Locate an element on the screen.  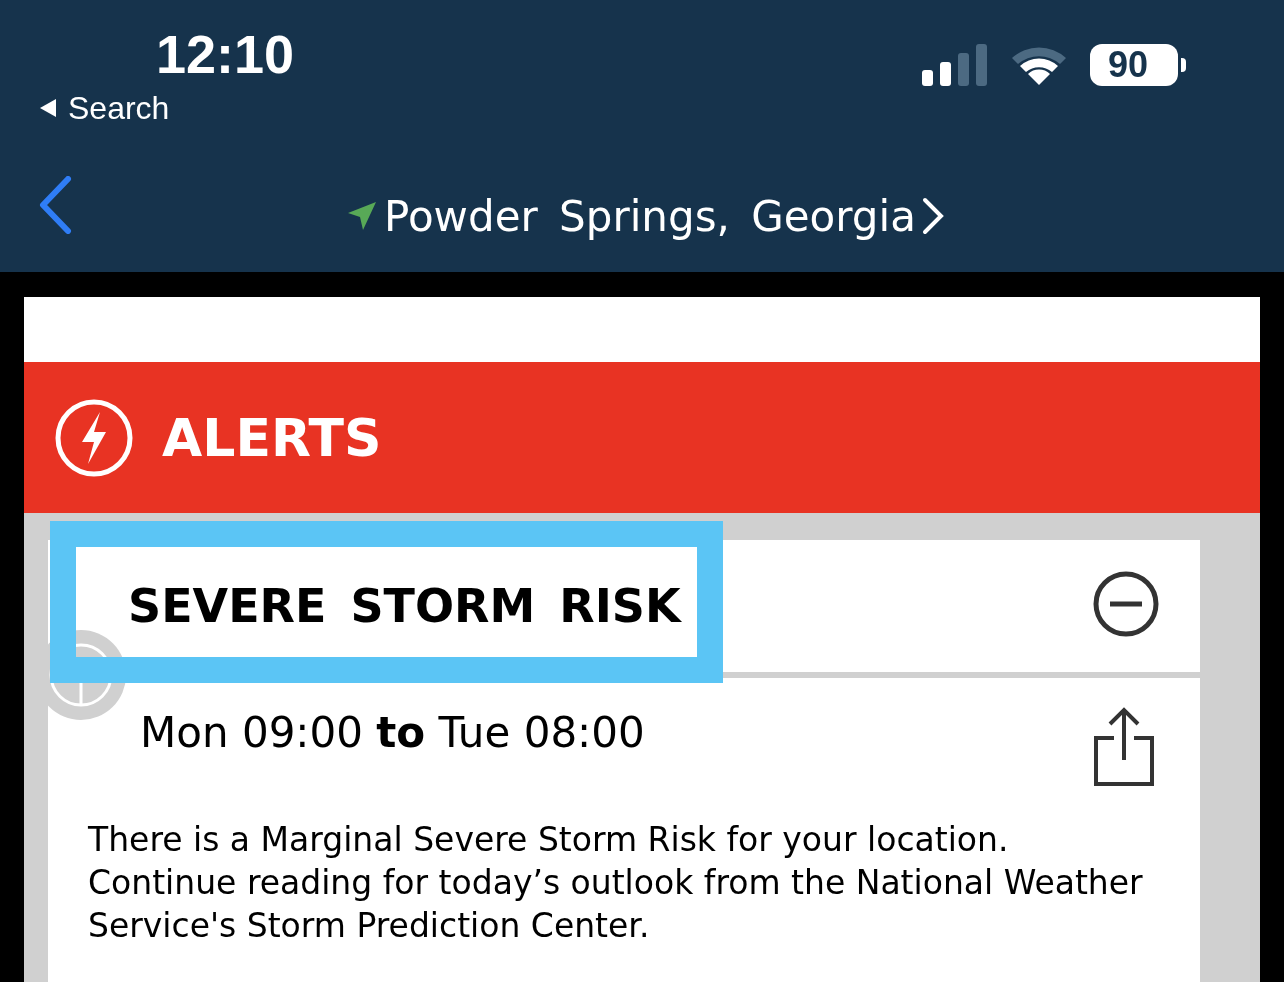
alert-description: There is a Marginal Severe Storm Risk for your location. Continue reading for today’s outlook from the National Weather Service's Storm Prediction Center. is located at coordinates (616, 883).